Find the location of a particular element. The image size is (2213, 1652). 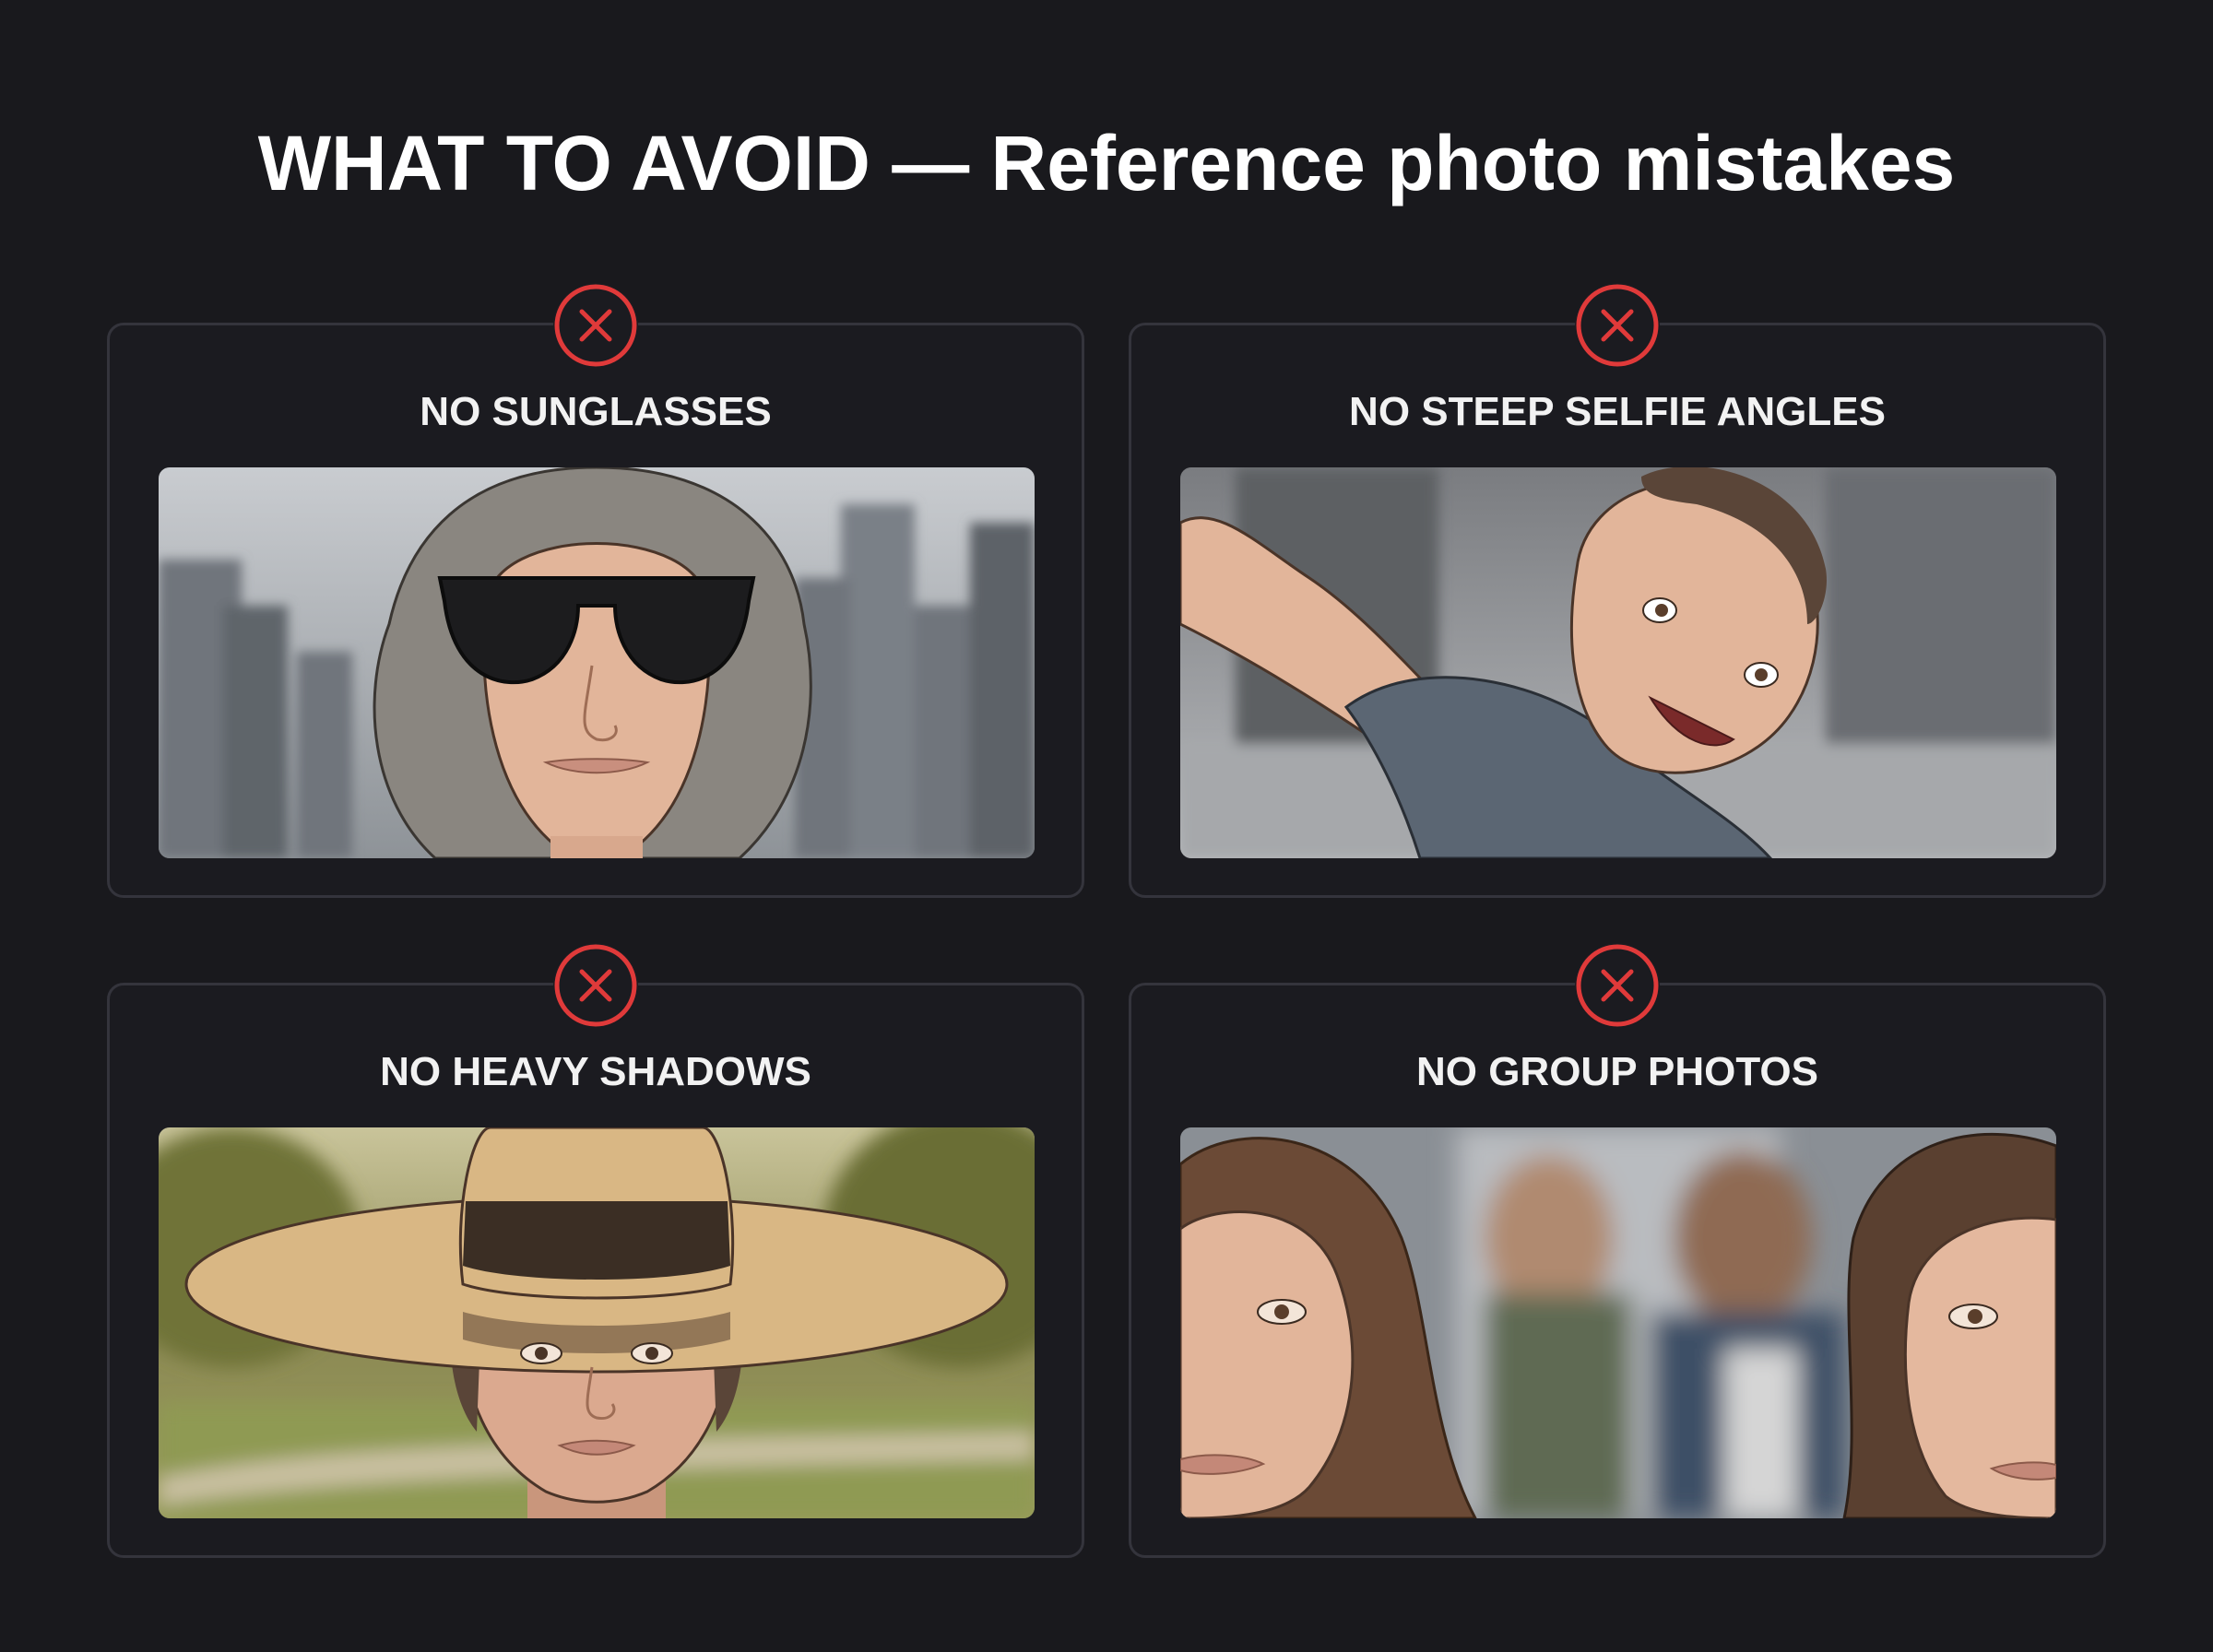

shadow-photo is located at coordinates (597, 1322).